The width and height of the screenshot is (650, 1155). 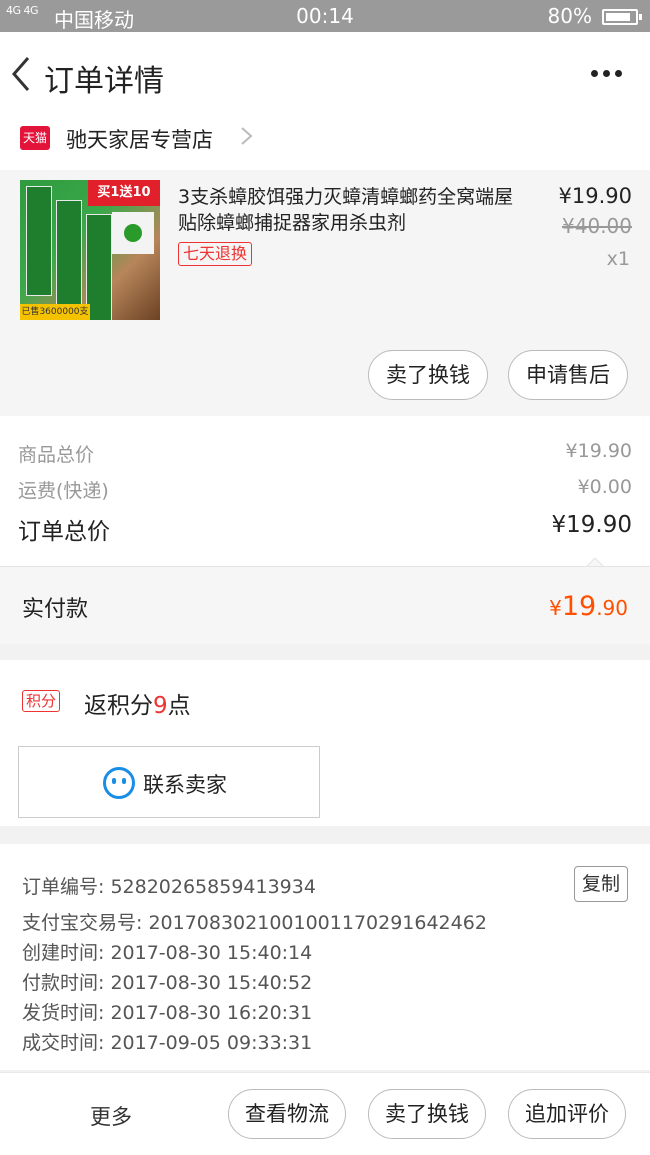 I want to click on goods-total-label: 商品总价, so click(x=56, y=455).